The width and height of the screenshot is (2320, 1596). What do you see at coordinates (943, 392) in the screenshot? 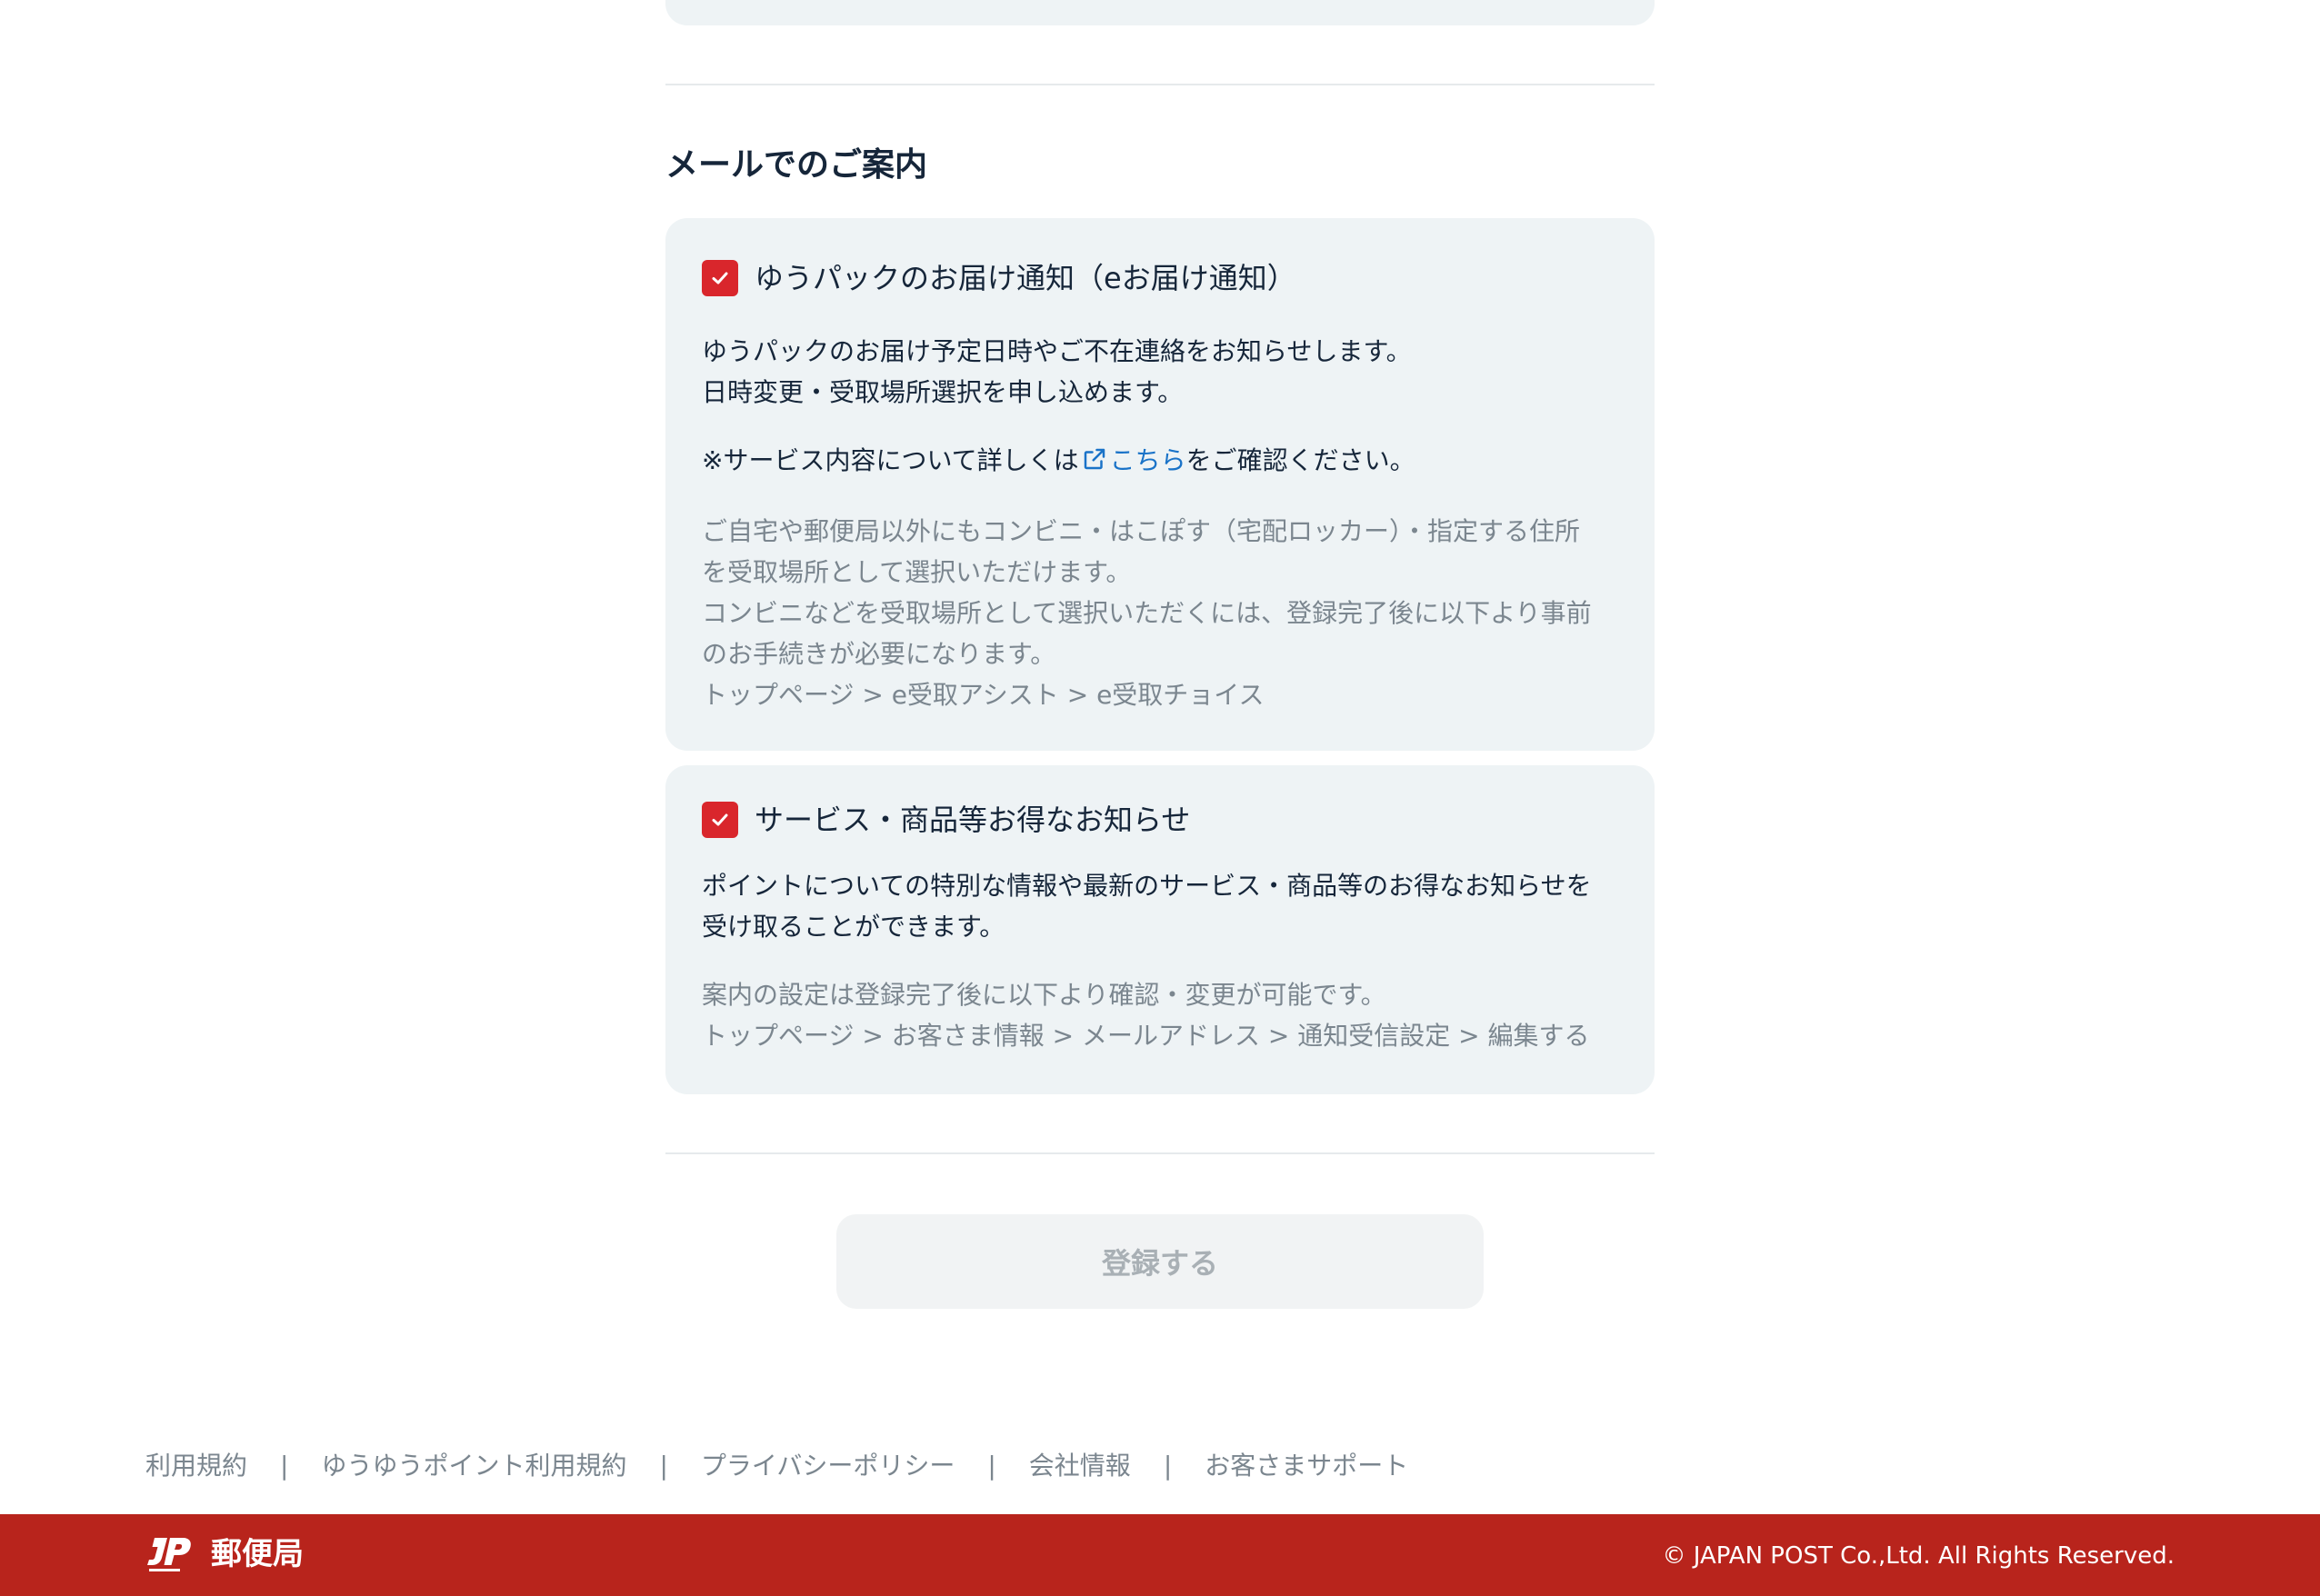
I see `description-line: 日時変更・受取場所選択を申し込めます。` at bounding box center [943, 392].